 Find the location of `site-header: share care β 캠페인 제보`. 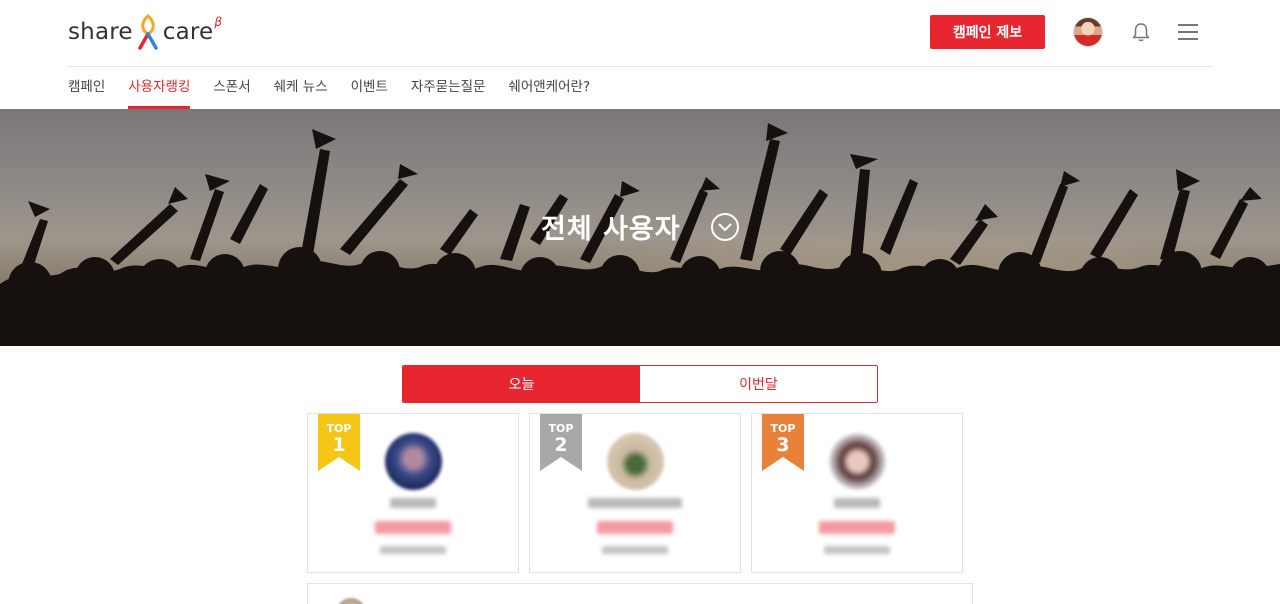

site-header: share care β 캠페인 제보 is located at coordinates (640, 33).